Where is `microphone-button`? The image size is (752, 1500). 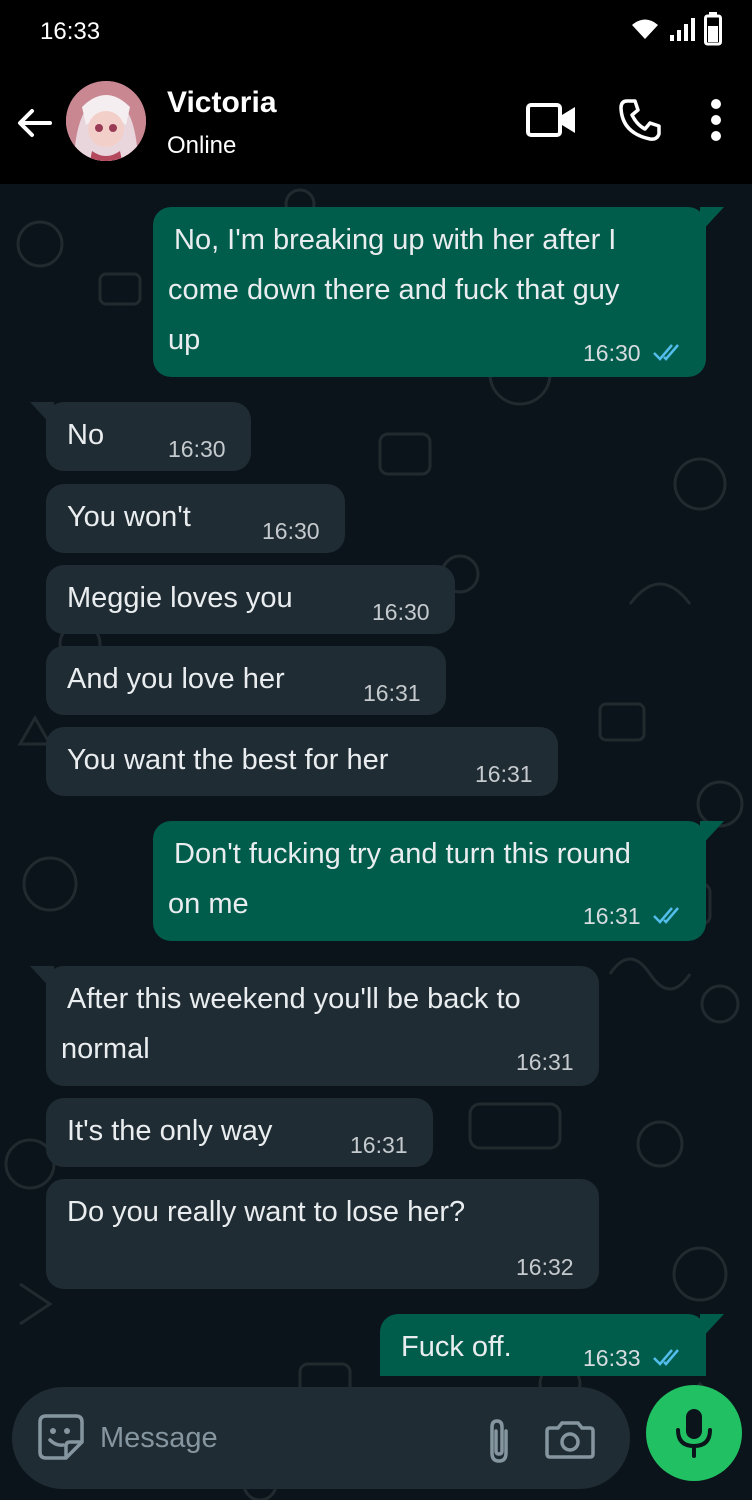
microphone-button is located at coordinates (694, 1433).